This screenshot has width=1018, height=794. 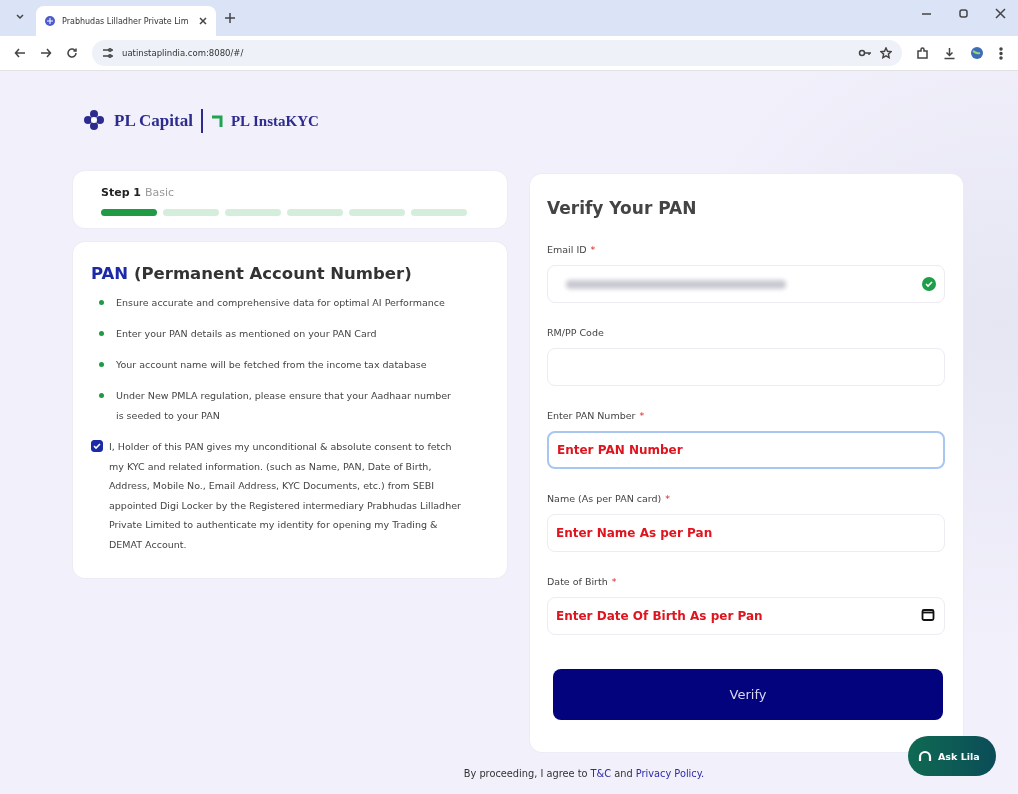 I want to click on footer-text: By proceeding, I agree to T&C and Privacy Policy., so click(x=584, y=773).